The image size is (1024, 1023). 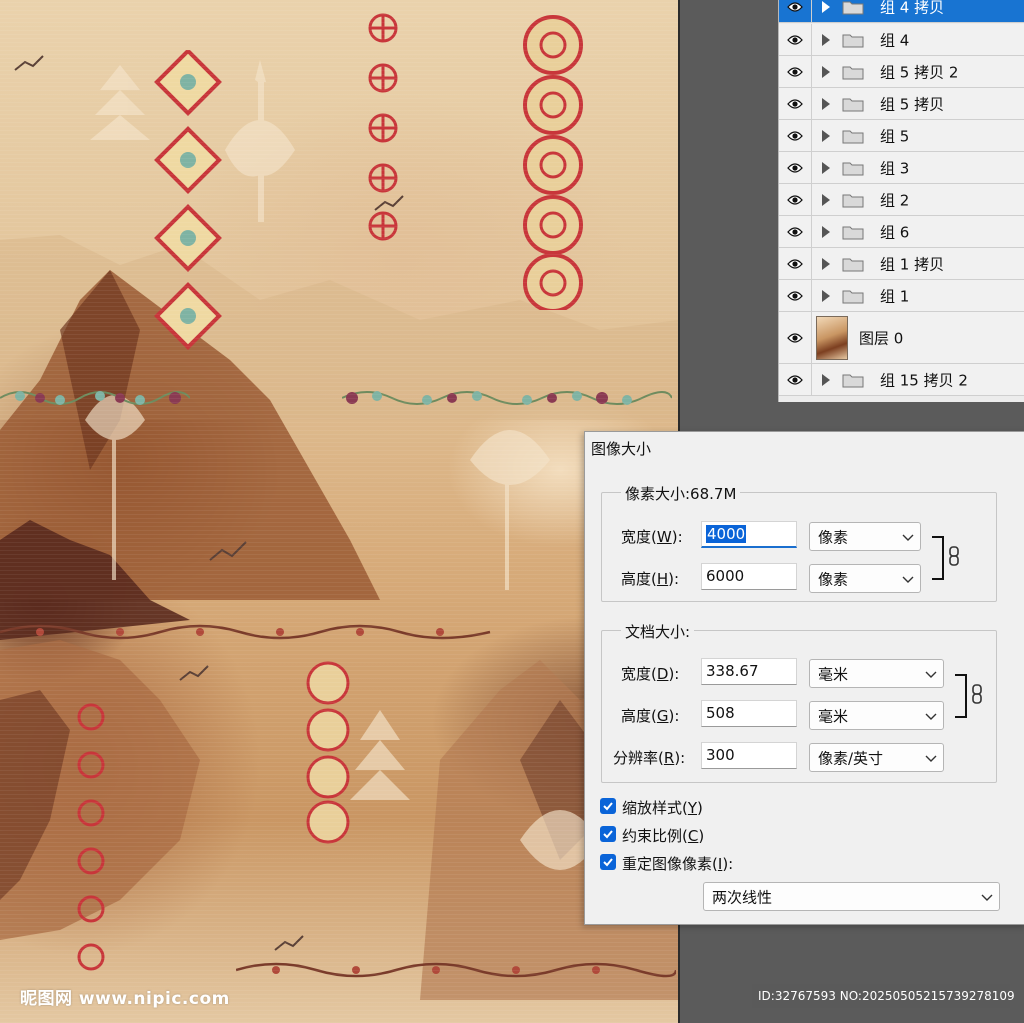 I want to click on medallion-ornament-column-lower, so click(x=328, y=752).